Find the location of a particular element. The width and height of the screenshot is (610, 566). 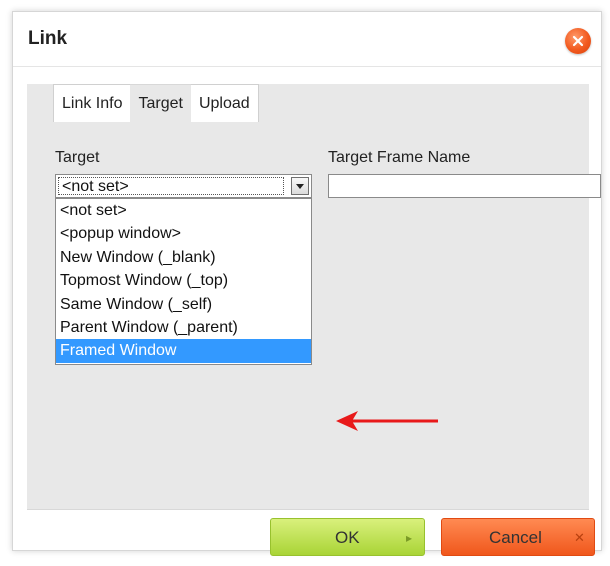

option-topmost-window: Topmost Window (_top) is located at coordinates (183, 280).